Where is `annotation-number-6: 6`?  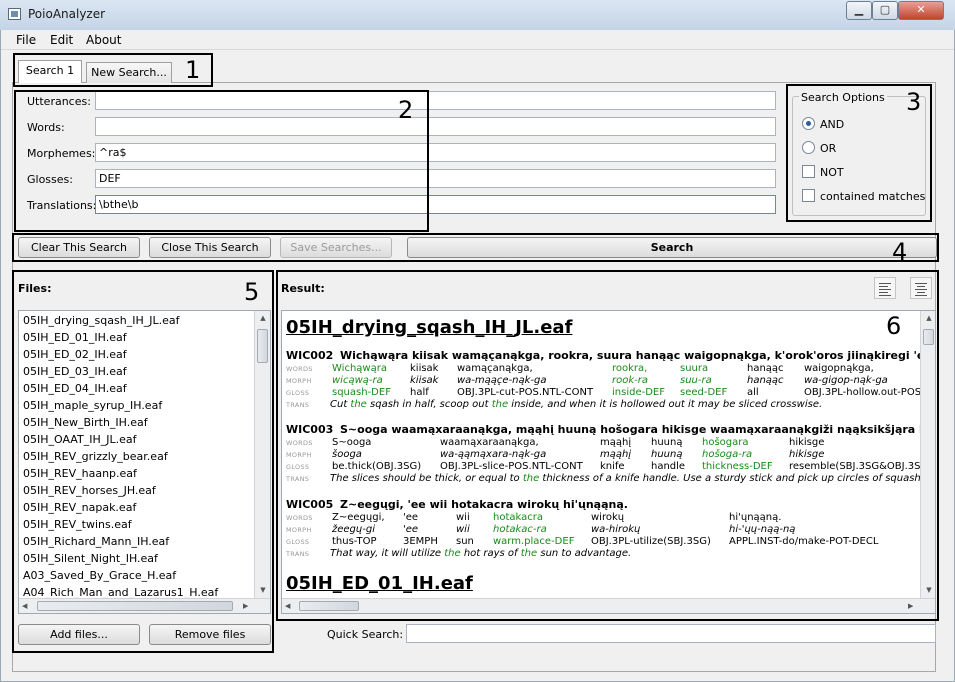
annotation-number-6: 6 is located at coordinates (894, 326).